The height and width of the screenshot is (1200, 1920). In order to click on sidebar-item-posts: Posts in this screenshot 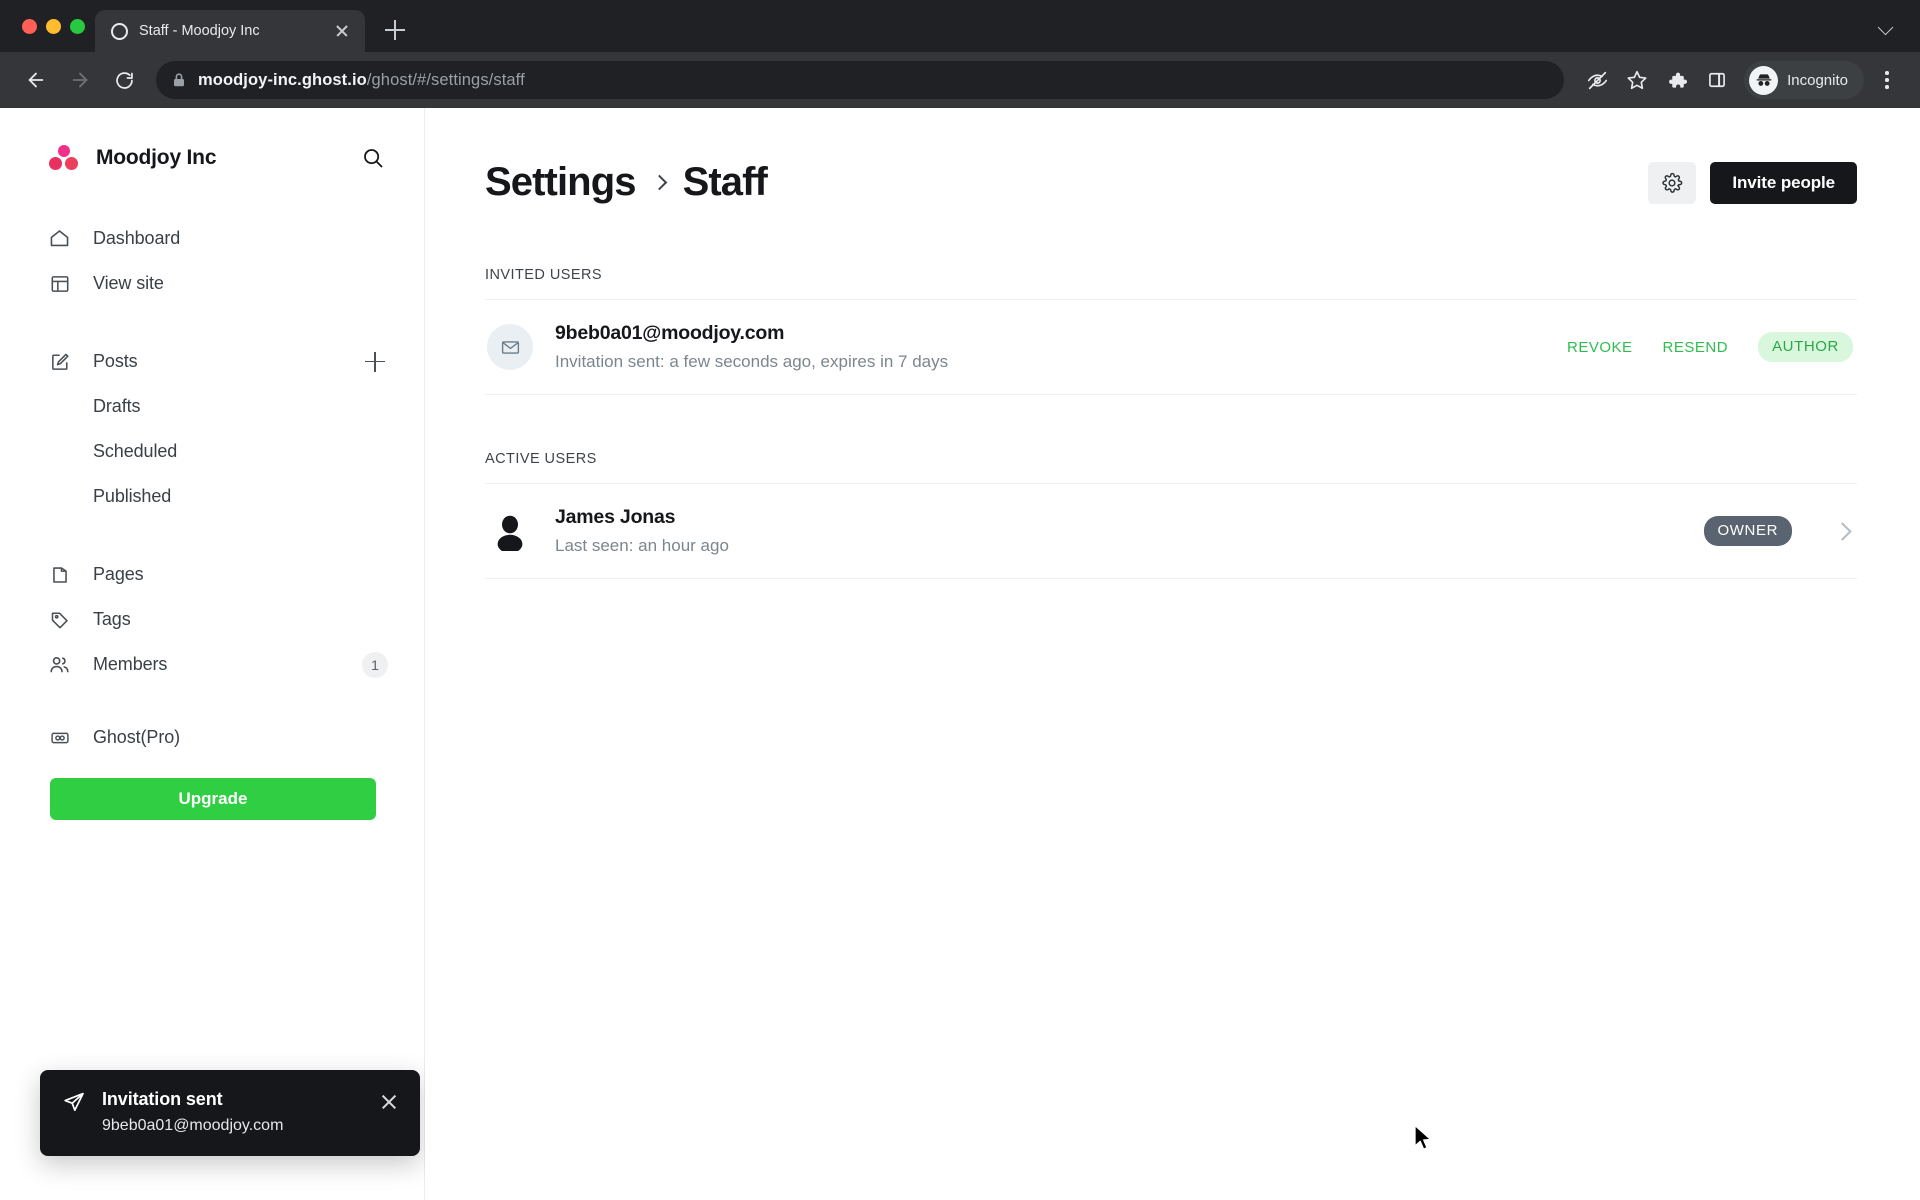, I will do `click(212, 361)`.